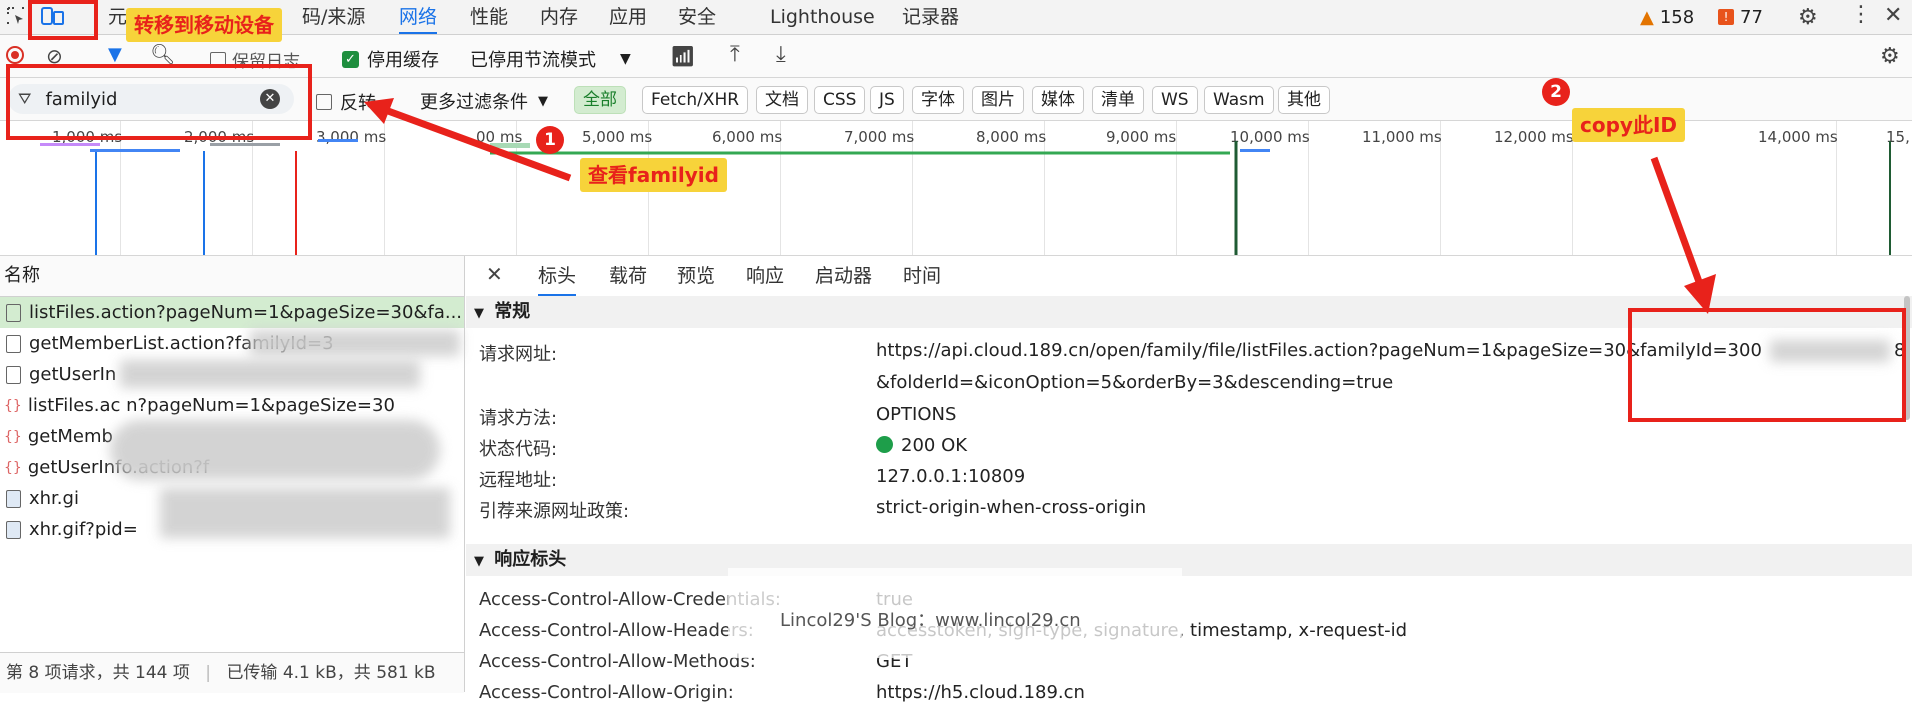 The height and width of the screenshot is (703, 1912). What do you see at coordinates (1751, 17) in the screenshot?
I see `issues-count: 77` at bounding box center [1751, 17].